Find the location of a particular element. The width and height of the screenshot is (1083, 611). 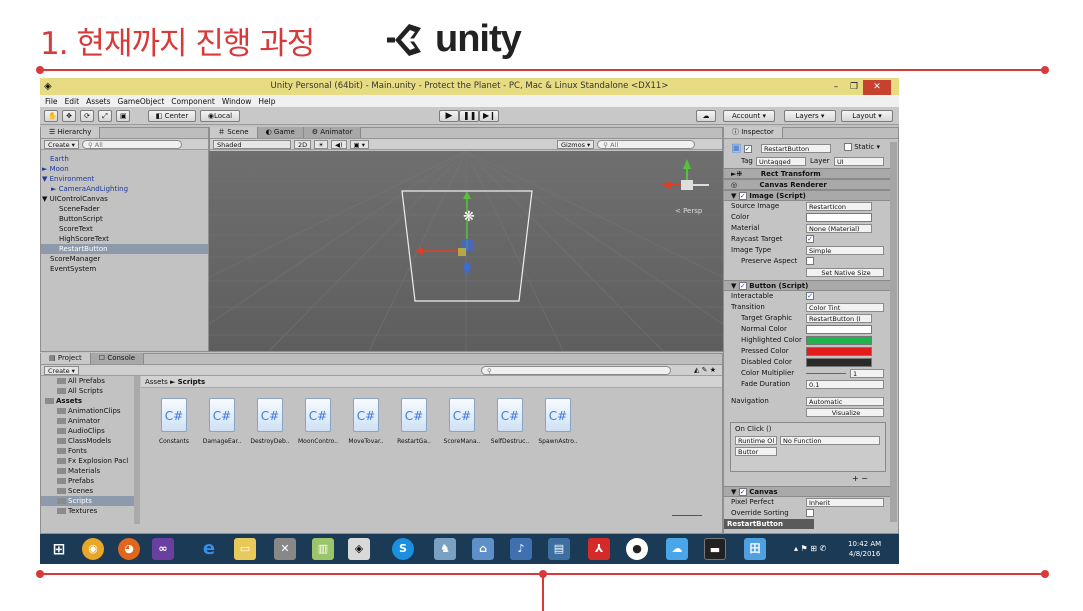

script-asset: C# ScoreMana.. is located at coordinates (462, 421).